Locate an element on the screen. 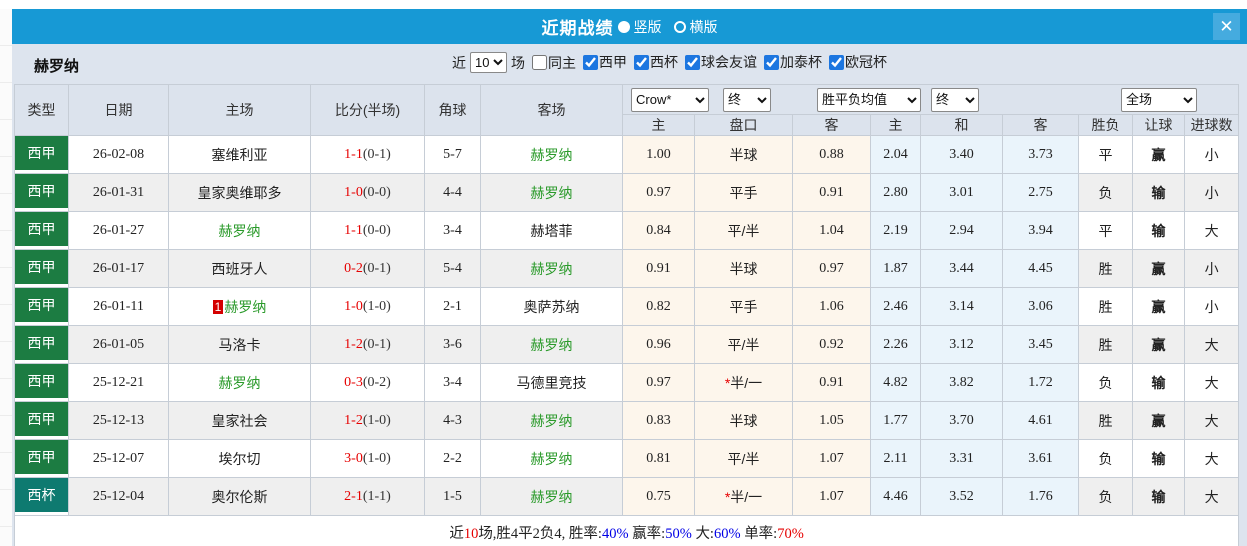  away-team: 奥萨苏纳 is located at coordinates (551, 306).